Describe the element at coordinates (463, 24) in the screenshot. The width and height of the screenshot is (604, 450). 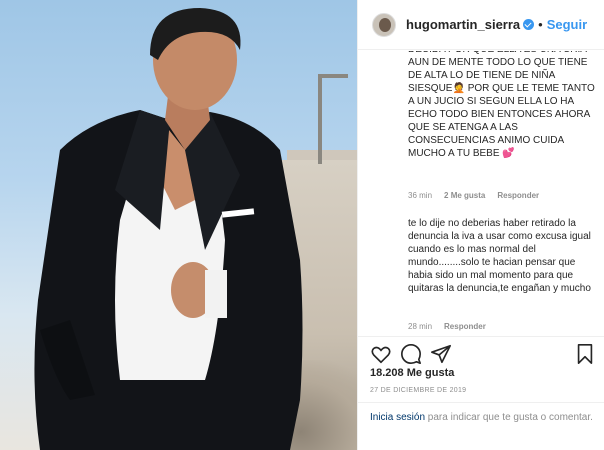
I see `username-link: hugomartin_sierra` at that location.